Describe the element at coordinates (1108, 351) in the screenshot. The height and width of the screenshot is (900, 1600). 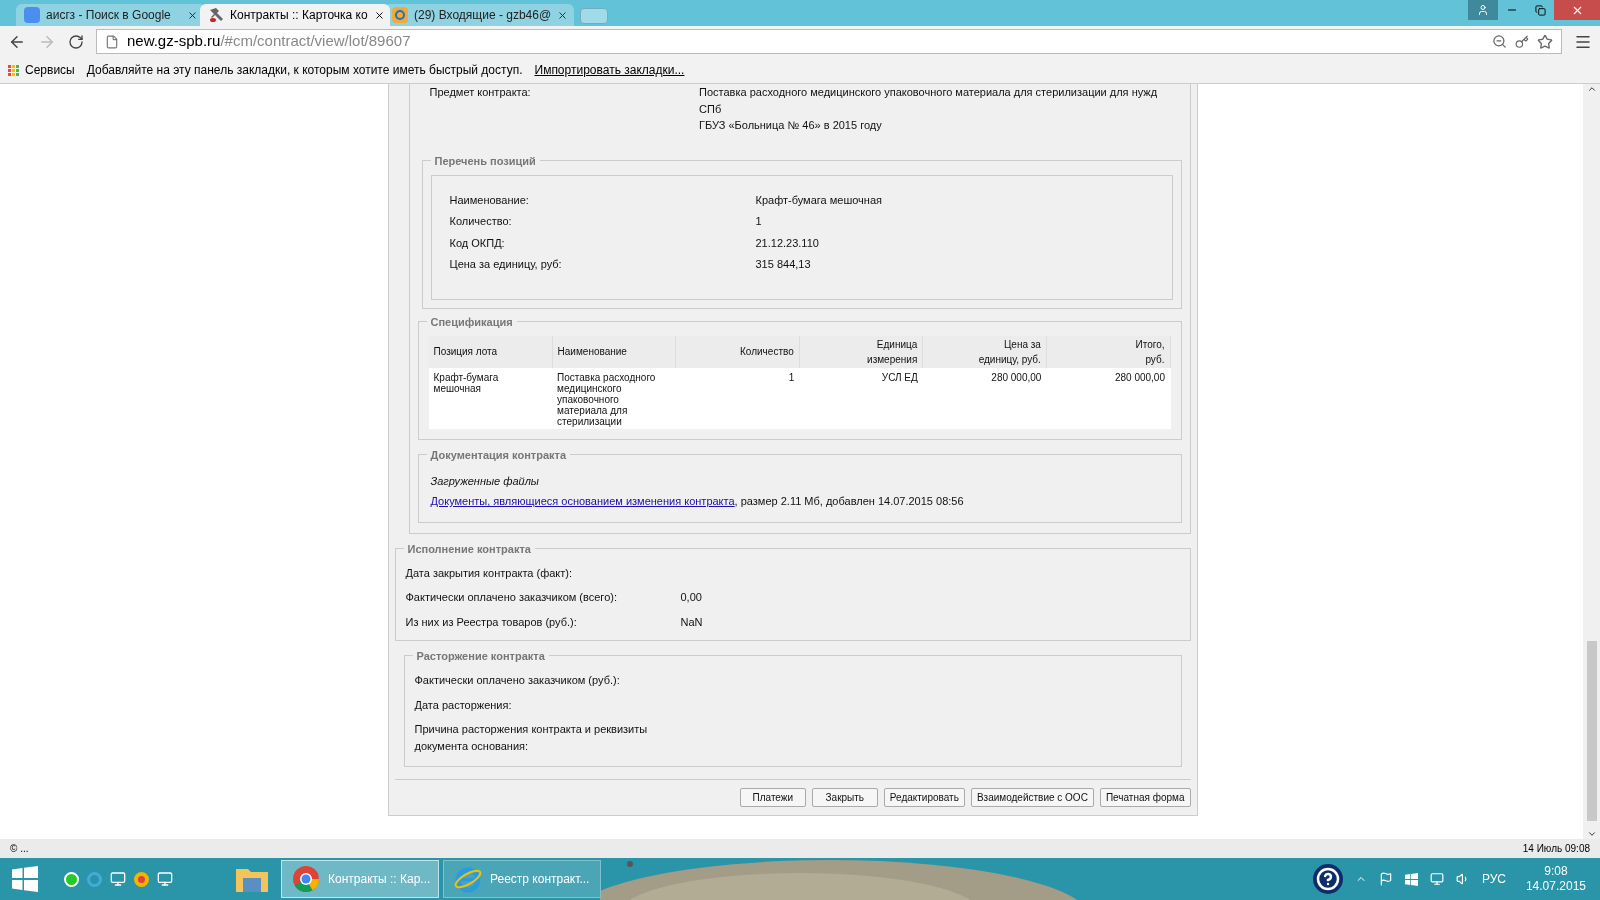
I see `column-header: Итого, руб.` at that location.